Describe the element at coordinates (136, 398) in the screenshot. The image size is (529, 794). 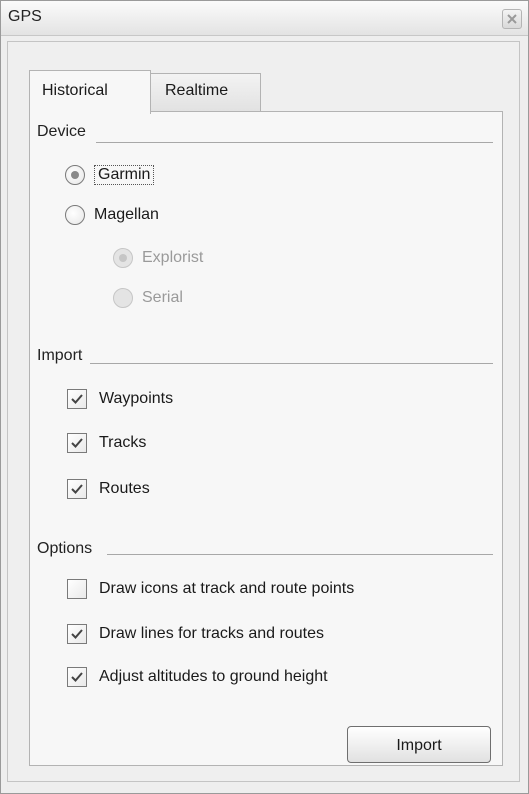
I see `checkbox-waypoints-label: Waypoints` at that location.